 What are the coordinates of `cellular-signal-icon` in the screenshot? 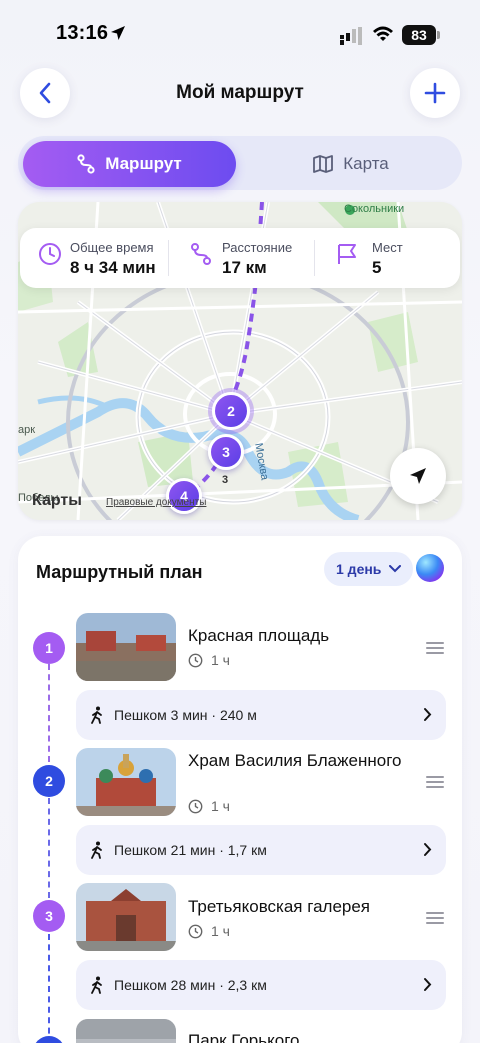 It's located at (351, 36).